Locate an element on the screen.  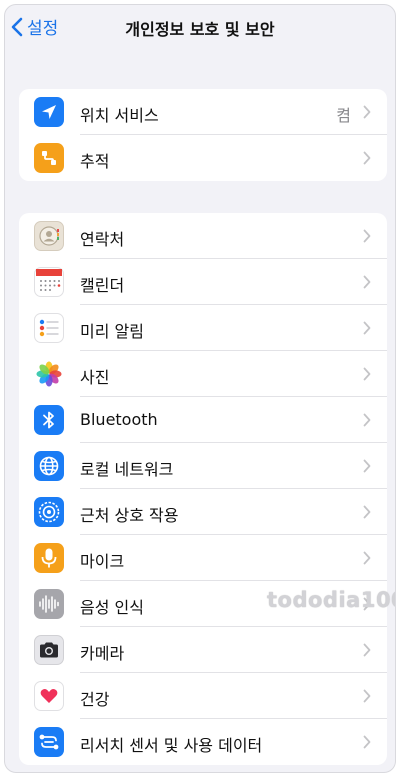
row-contacts: 연락처 is located at coordinates (203, 236).